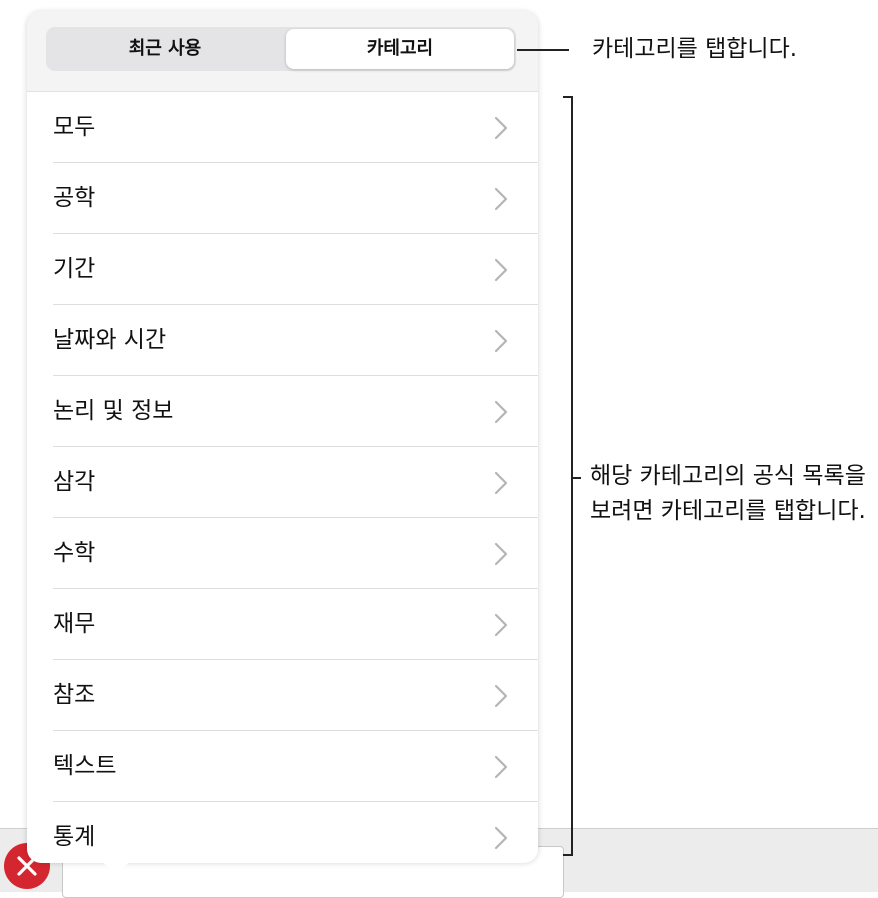  Describe the element at coordinates (572, 476) in the screenshot. I see `list-bracket-vertical` at that location.